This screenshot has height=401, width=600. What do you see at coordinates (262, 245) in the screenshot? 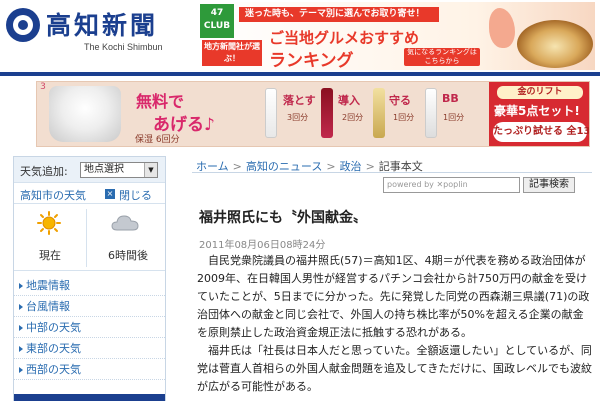
I see `article-date: 2011年08月06日08時24分` at bounding box center [262, 245].